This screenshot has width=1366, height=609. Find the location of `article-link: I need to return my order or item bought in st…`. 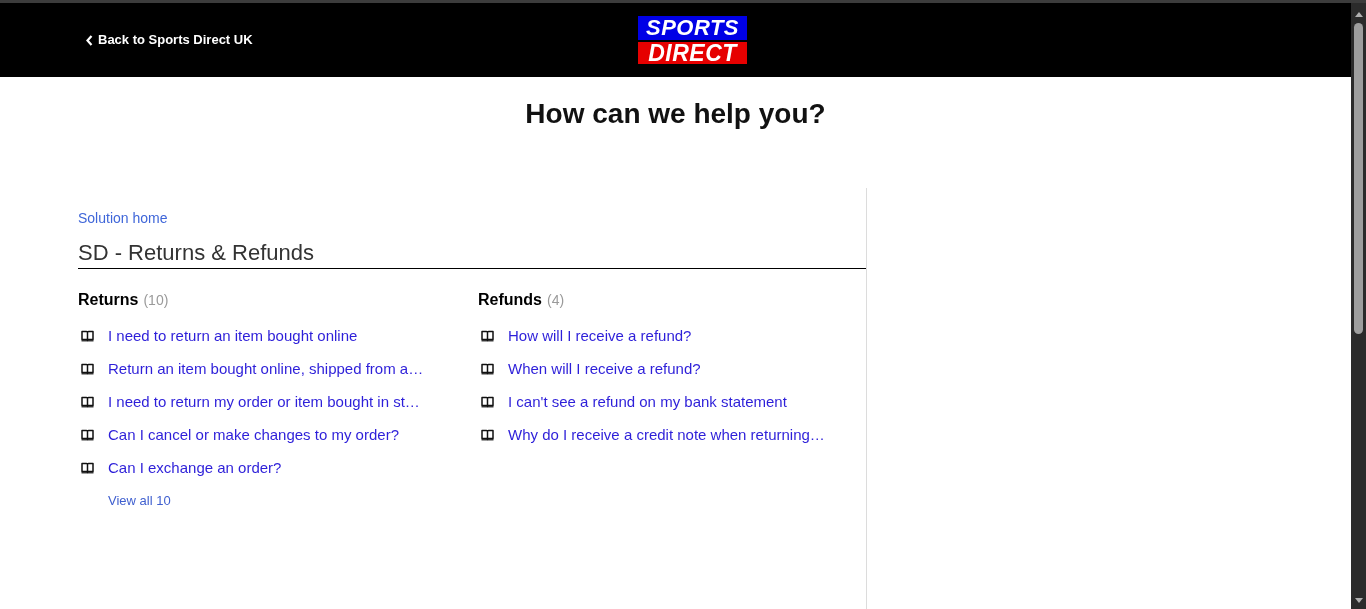

article-link: I need to return my order or item bought in st… is located at coordinates (264, 402).